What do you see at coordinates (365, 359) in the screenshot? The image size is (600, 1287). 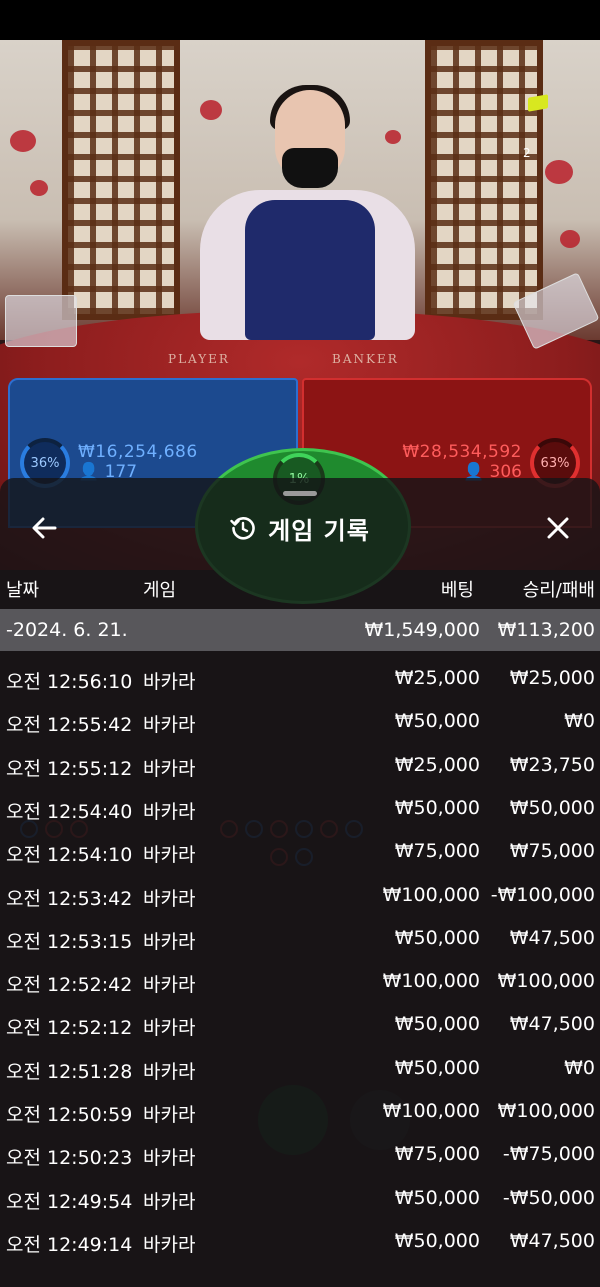 I see `table-label-banker: BANKER` at bounding box center [365, 359].